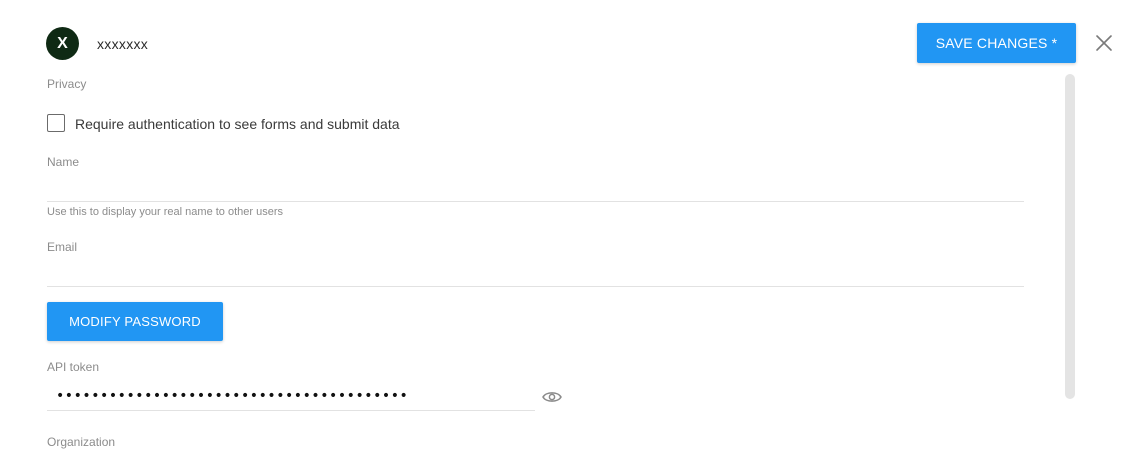 This screenshot has width=1122, height=450. I want to click on api-token-input: ••••••••••••••••••••••••••••••••••••••••, so click(232, 396).